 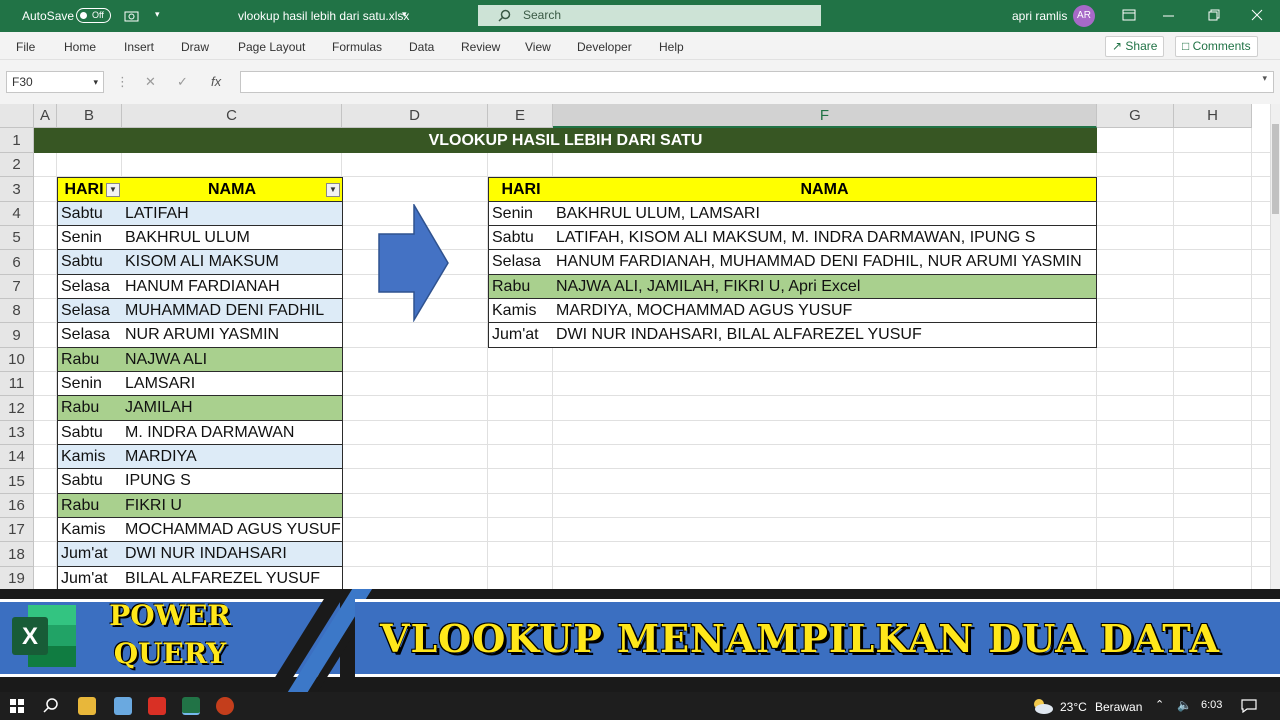 I want to click on column-header-f: F, so click(x=825, y=116).